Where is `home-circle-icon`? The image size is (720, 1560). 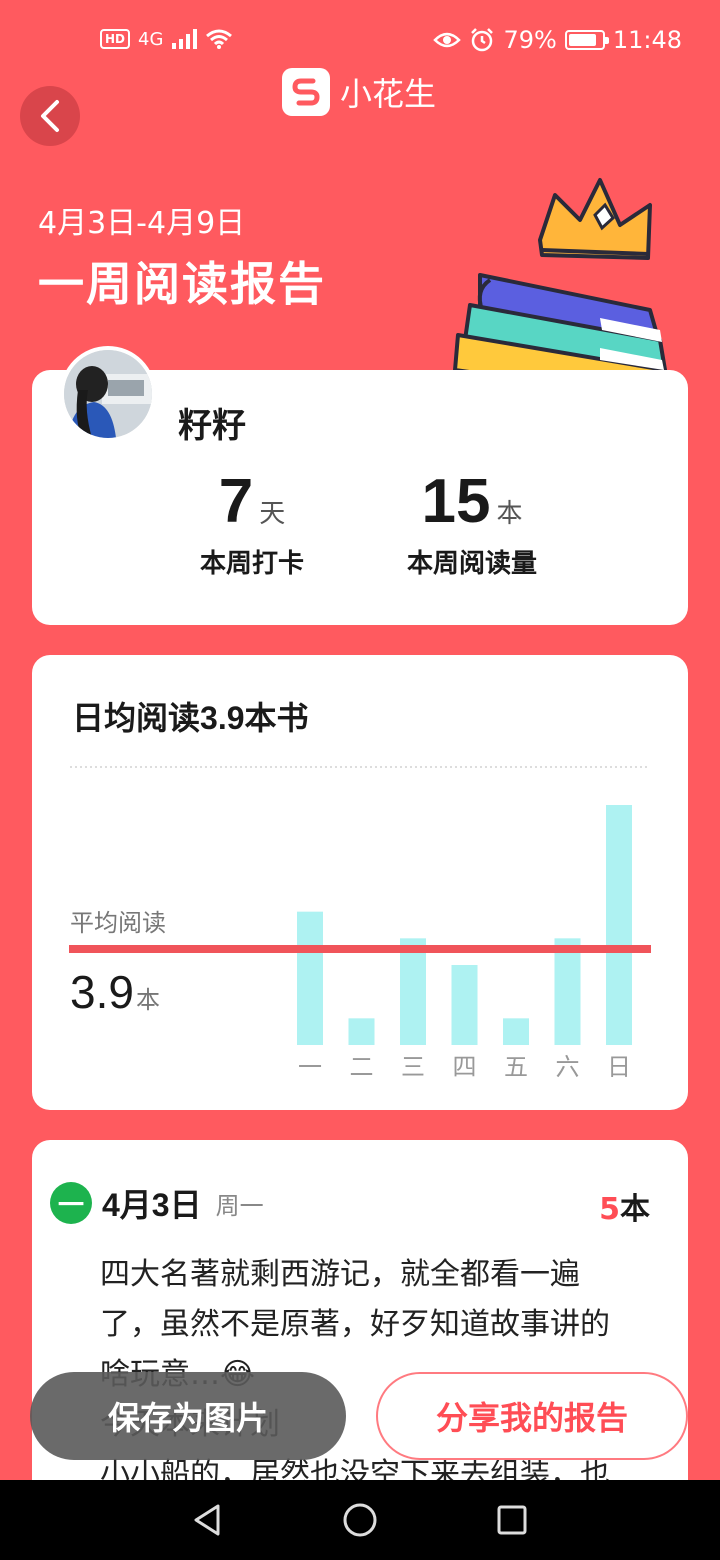
home-circle-icon is located at coordinates (360, 1520).